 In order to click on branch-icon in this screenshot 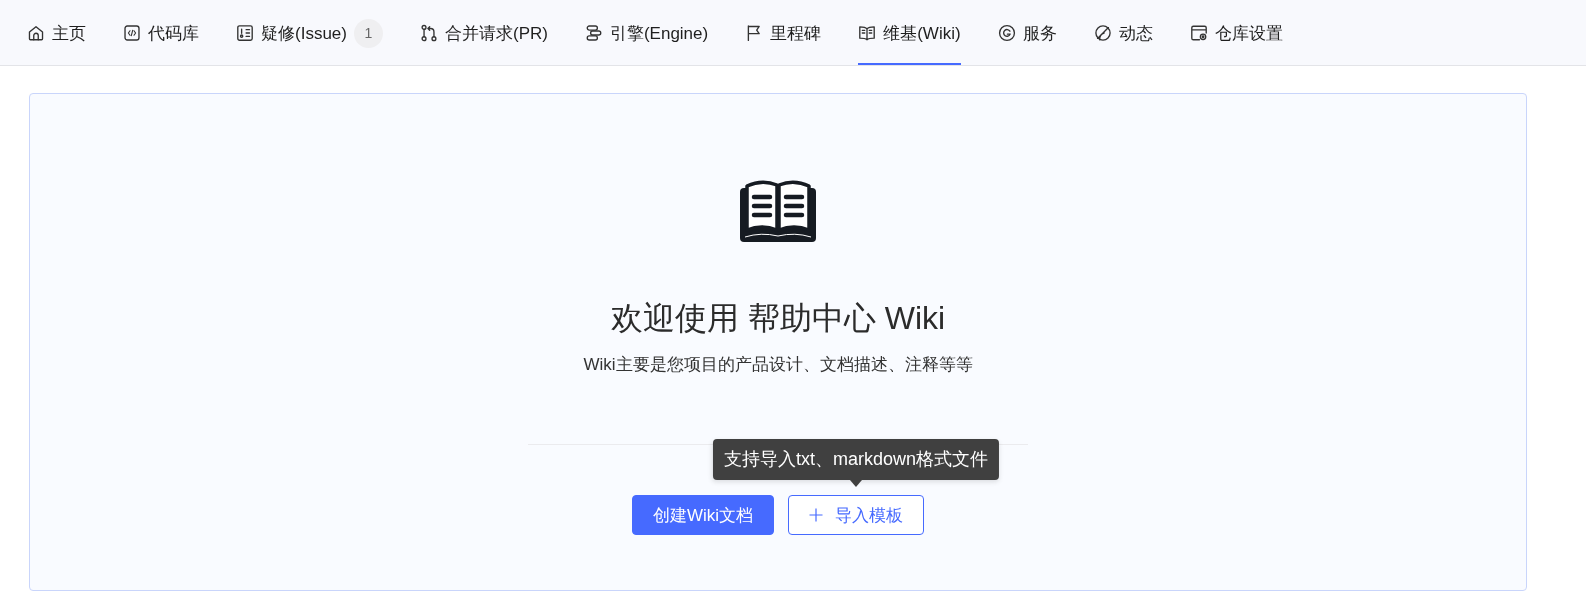, I will do `click(428, 33)`.